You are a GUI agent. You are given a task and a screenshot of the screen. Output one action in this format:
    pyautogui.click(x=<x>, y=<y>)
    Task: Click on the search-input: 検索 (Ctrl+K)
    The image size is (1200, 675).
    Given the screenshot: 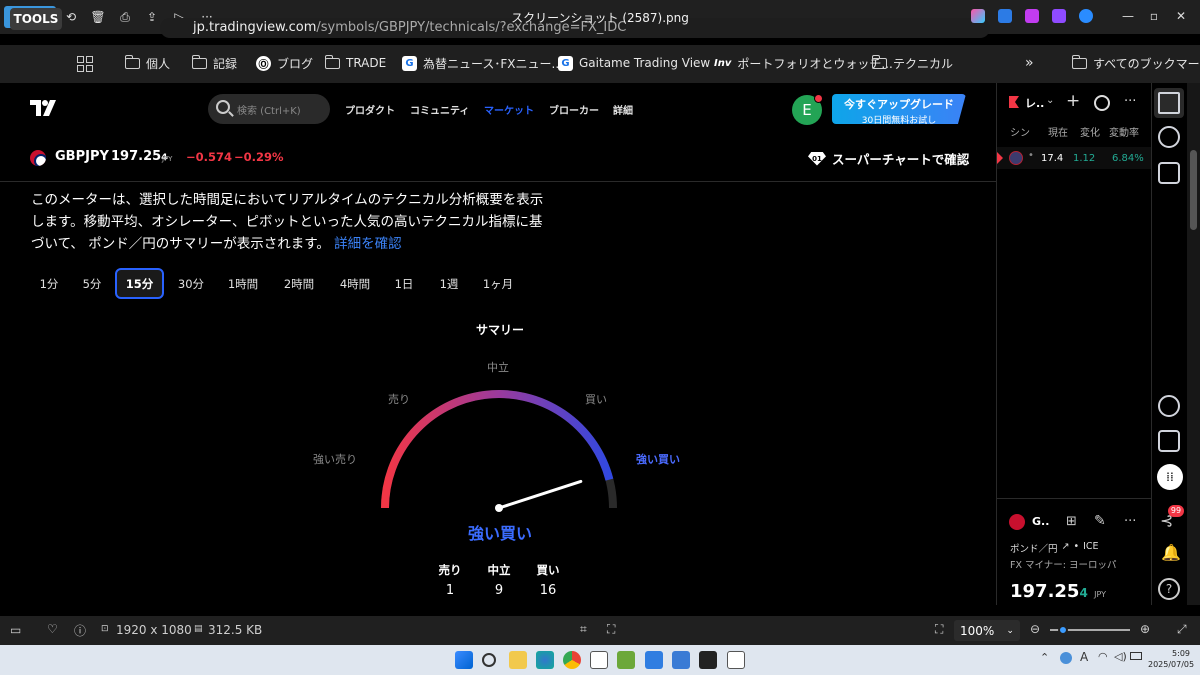 What is the action you would take?
    pyautogui.click(x=269, y=109)
    